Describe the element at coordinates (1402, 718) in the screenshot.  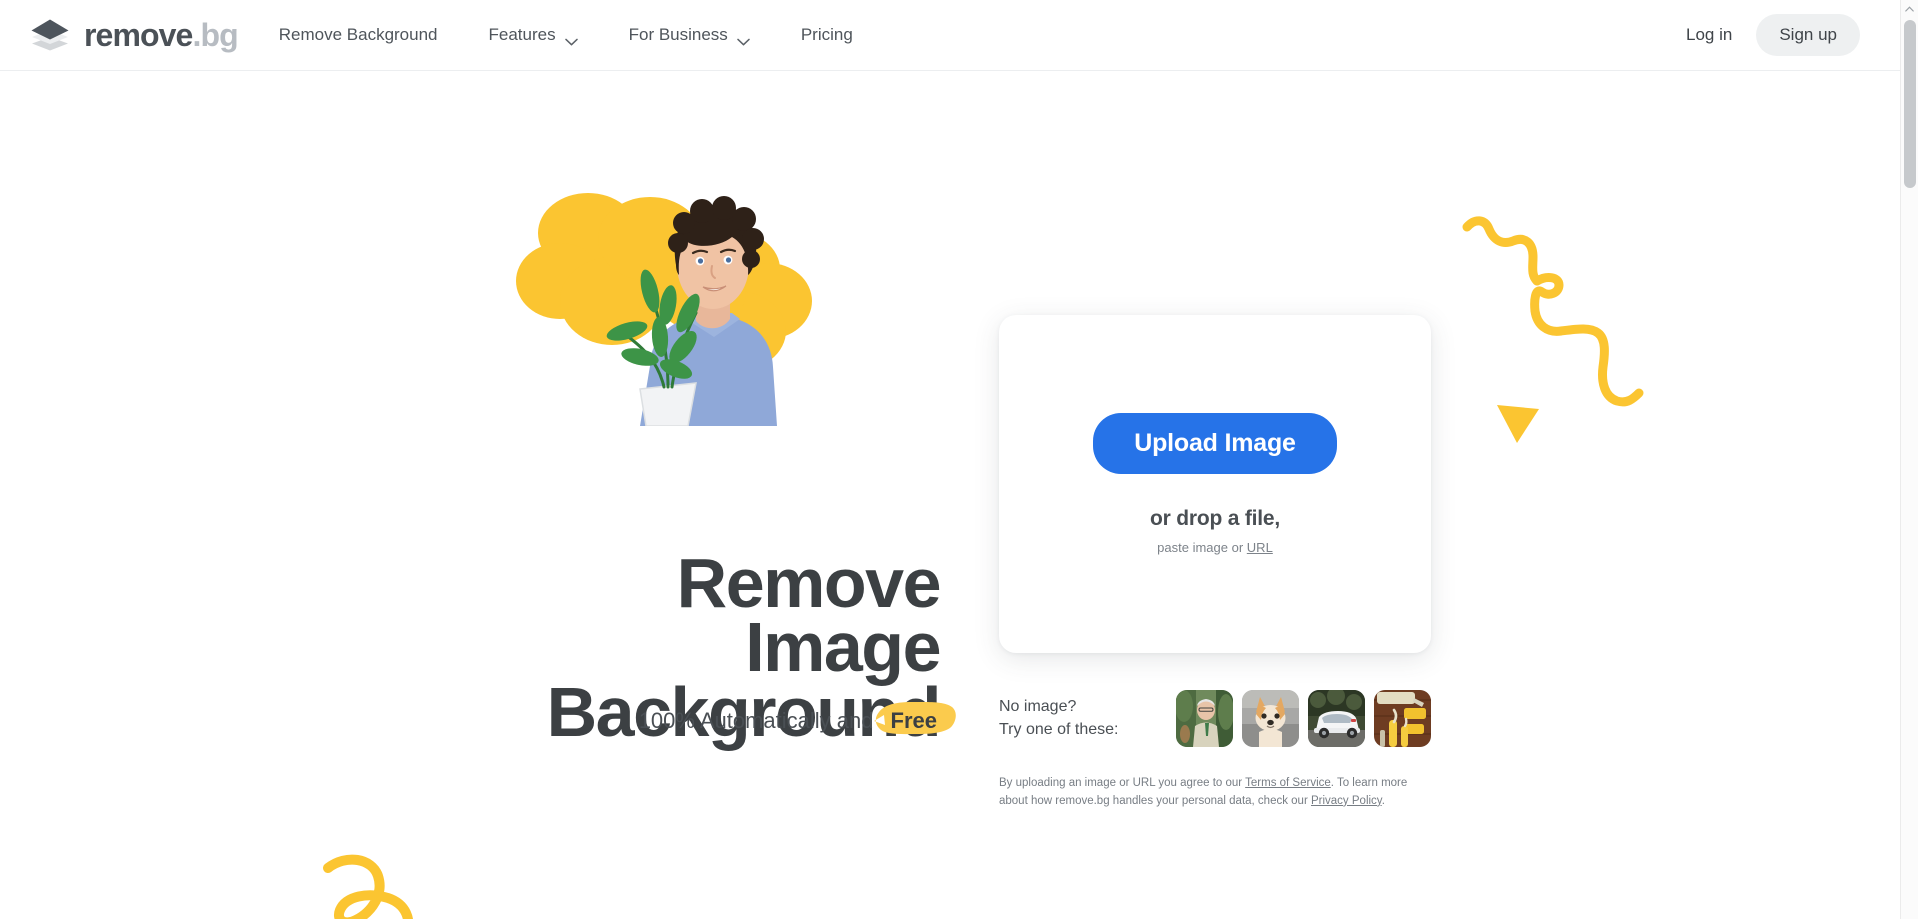
I see `sample-thumbnail-paint-rollers` at that location.